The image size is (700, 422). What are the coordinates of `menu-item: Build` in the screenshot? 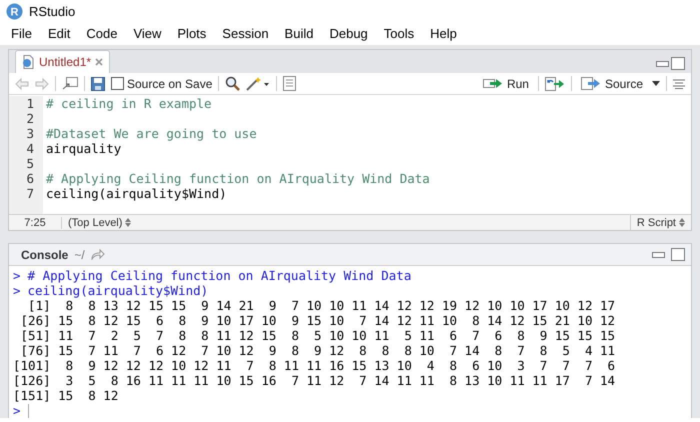 It's located at (299, 33).